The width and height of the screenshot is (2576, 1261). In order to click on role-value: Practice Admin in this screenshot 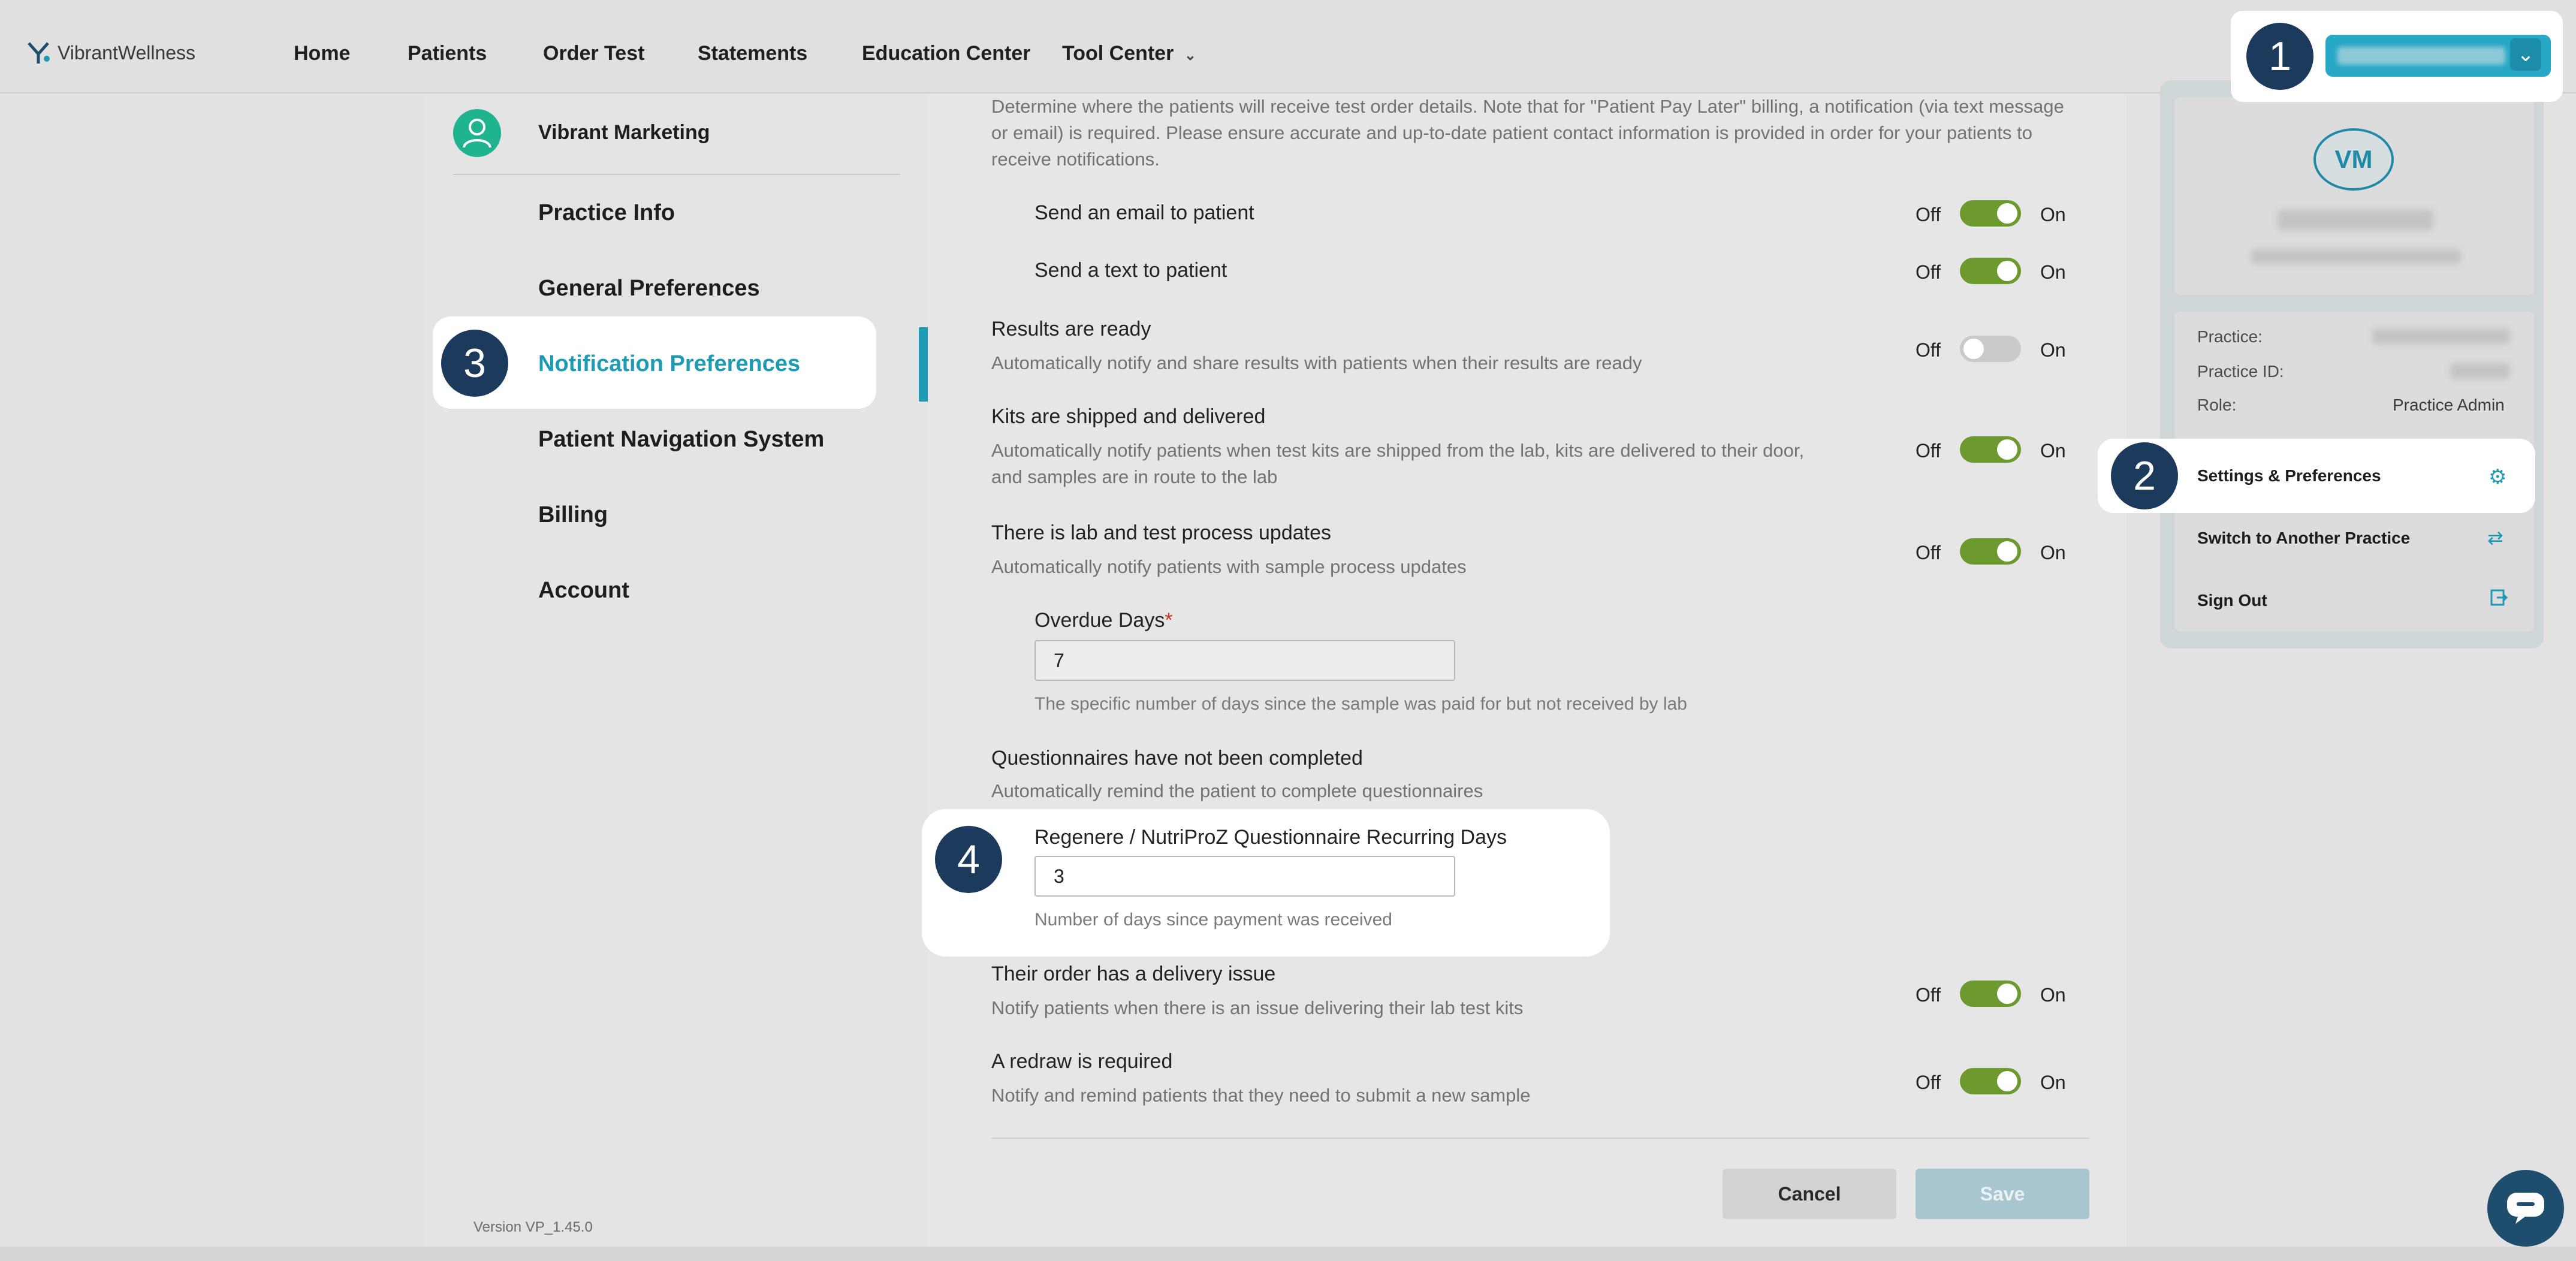, I will do `click(2449, 405)`.